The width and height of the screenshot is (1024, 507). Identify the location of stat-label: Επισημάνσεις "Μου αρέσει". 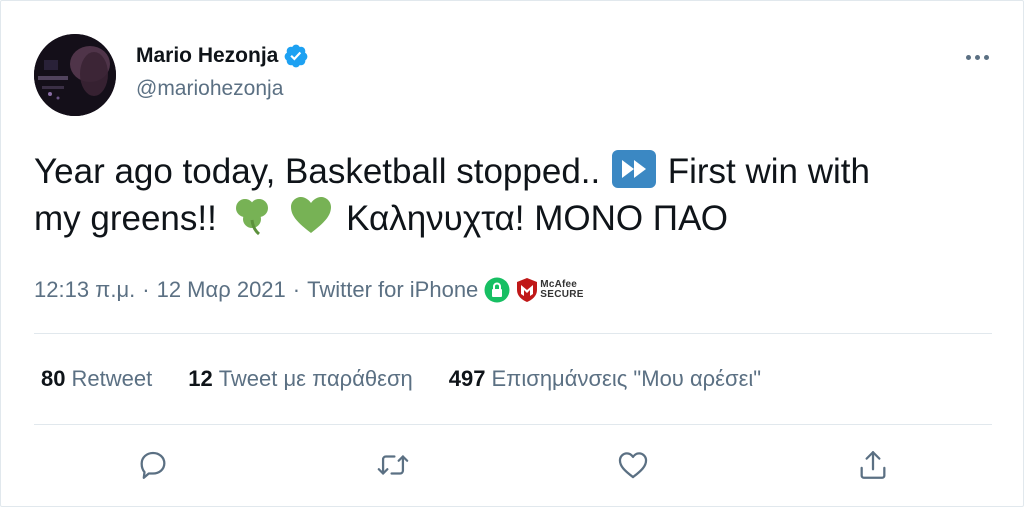
(626, 378).